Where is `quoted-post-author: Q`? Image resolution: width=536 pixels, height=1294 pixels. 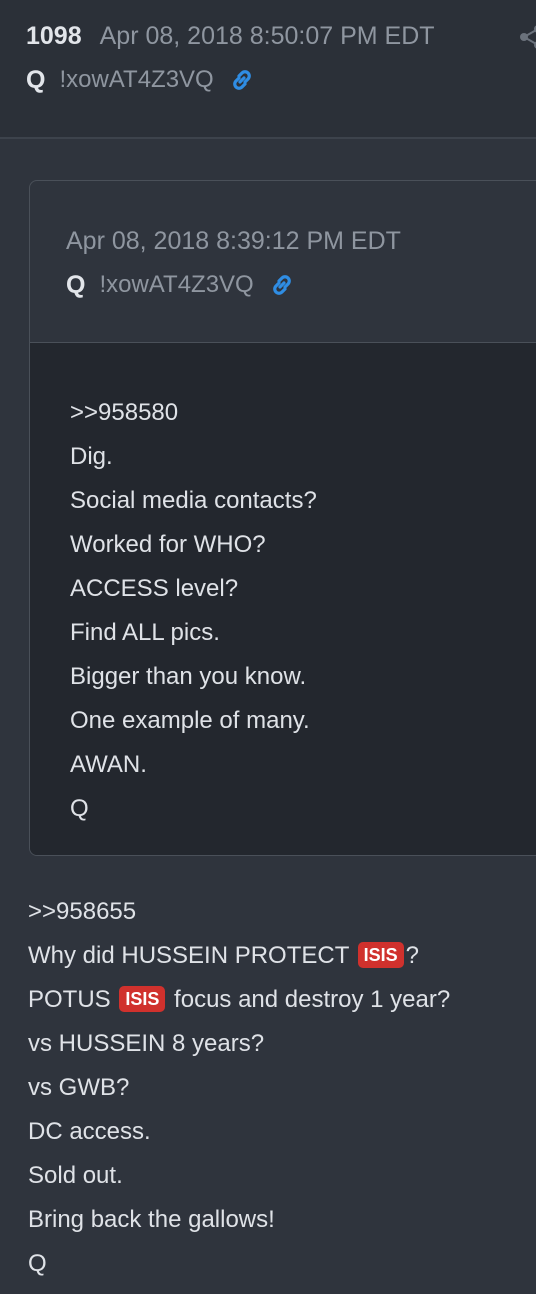 quoted-post-author: Q is located at coordinates (76, 284).